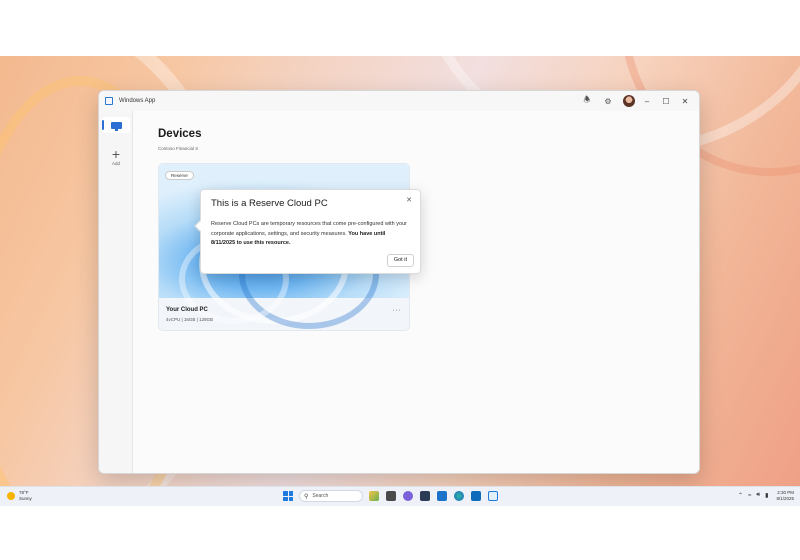  Describe the element at coordinates (178, 148) in the screenshot. I see `organization-label: Contoso Financial S` at that location.